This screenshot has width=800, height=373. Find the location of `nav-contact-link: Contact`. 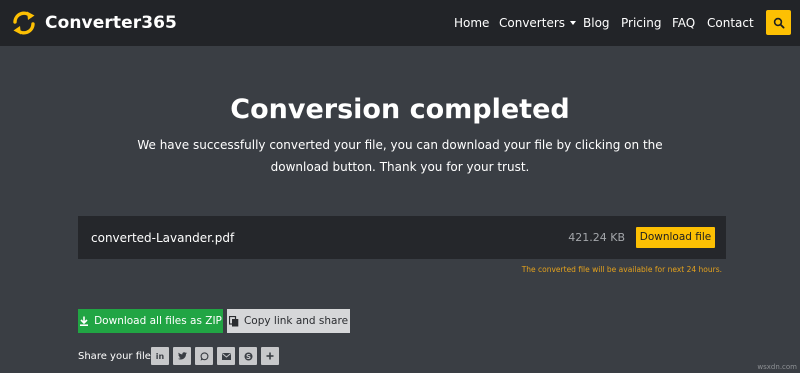

nav-contact-link: Contact is located at coordinates (730, 23).